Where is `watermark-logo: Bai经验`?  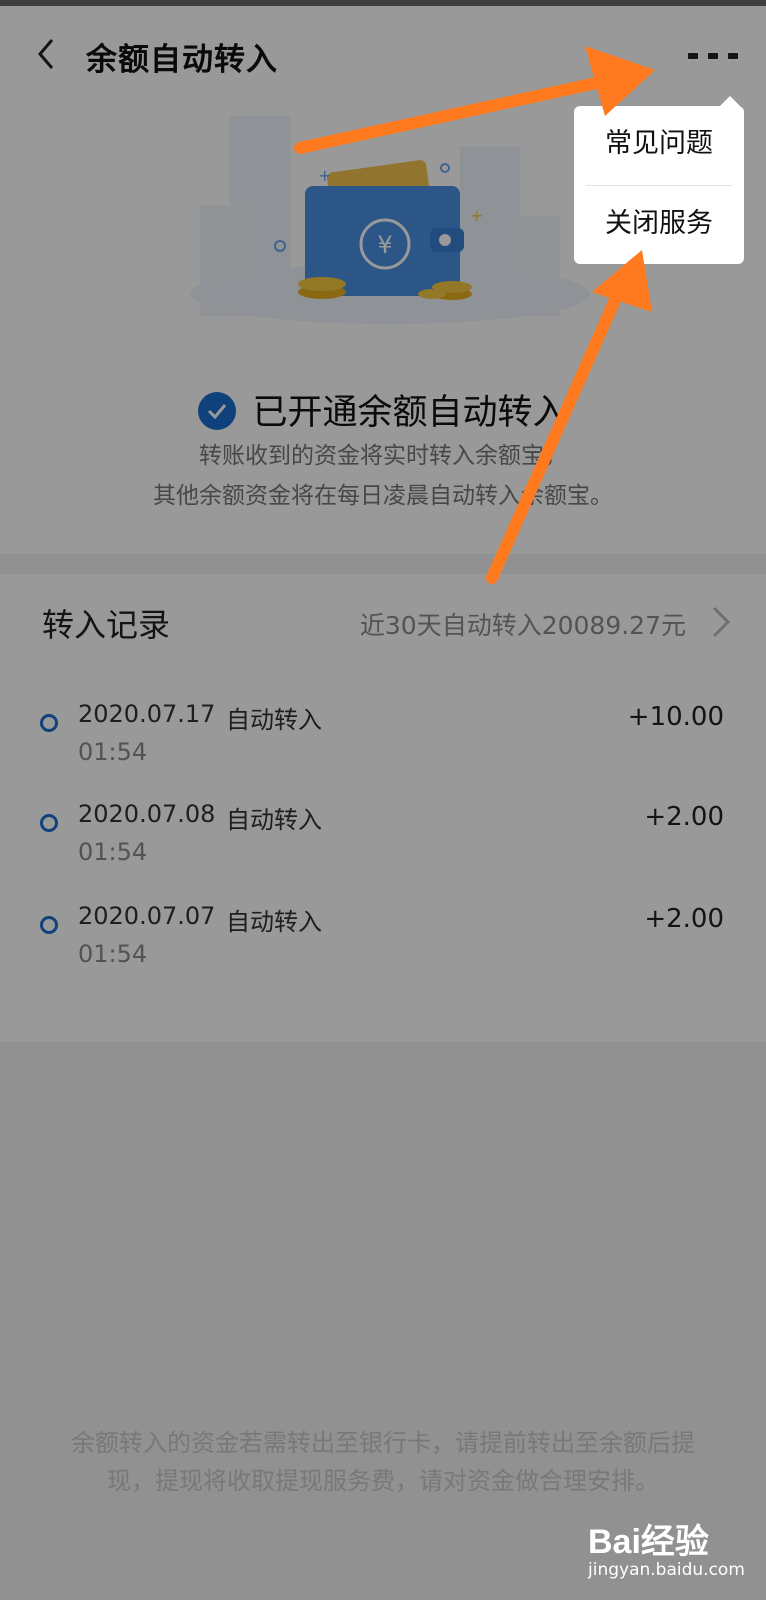
watermark-logo: Bai经验 is located at coordinates (648, 1542).